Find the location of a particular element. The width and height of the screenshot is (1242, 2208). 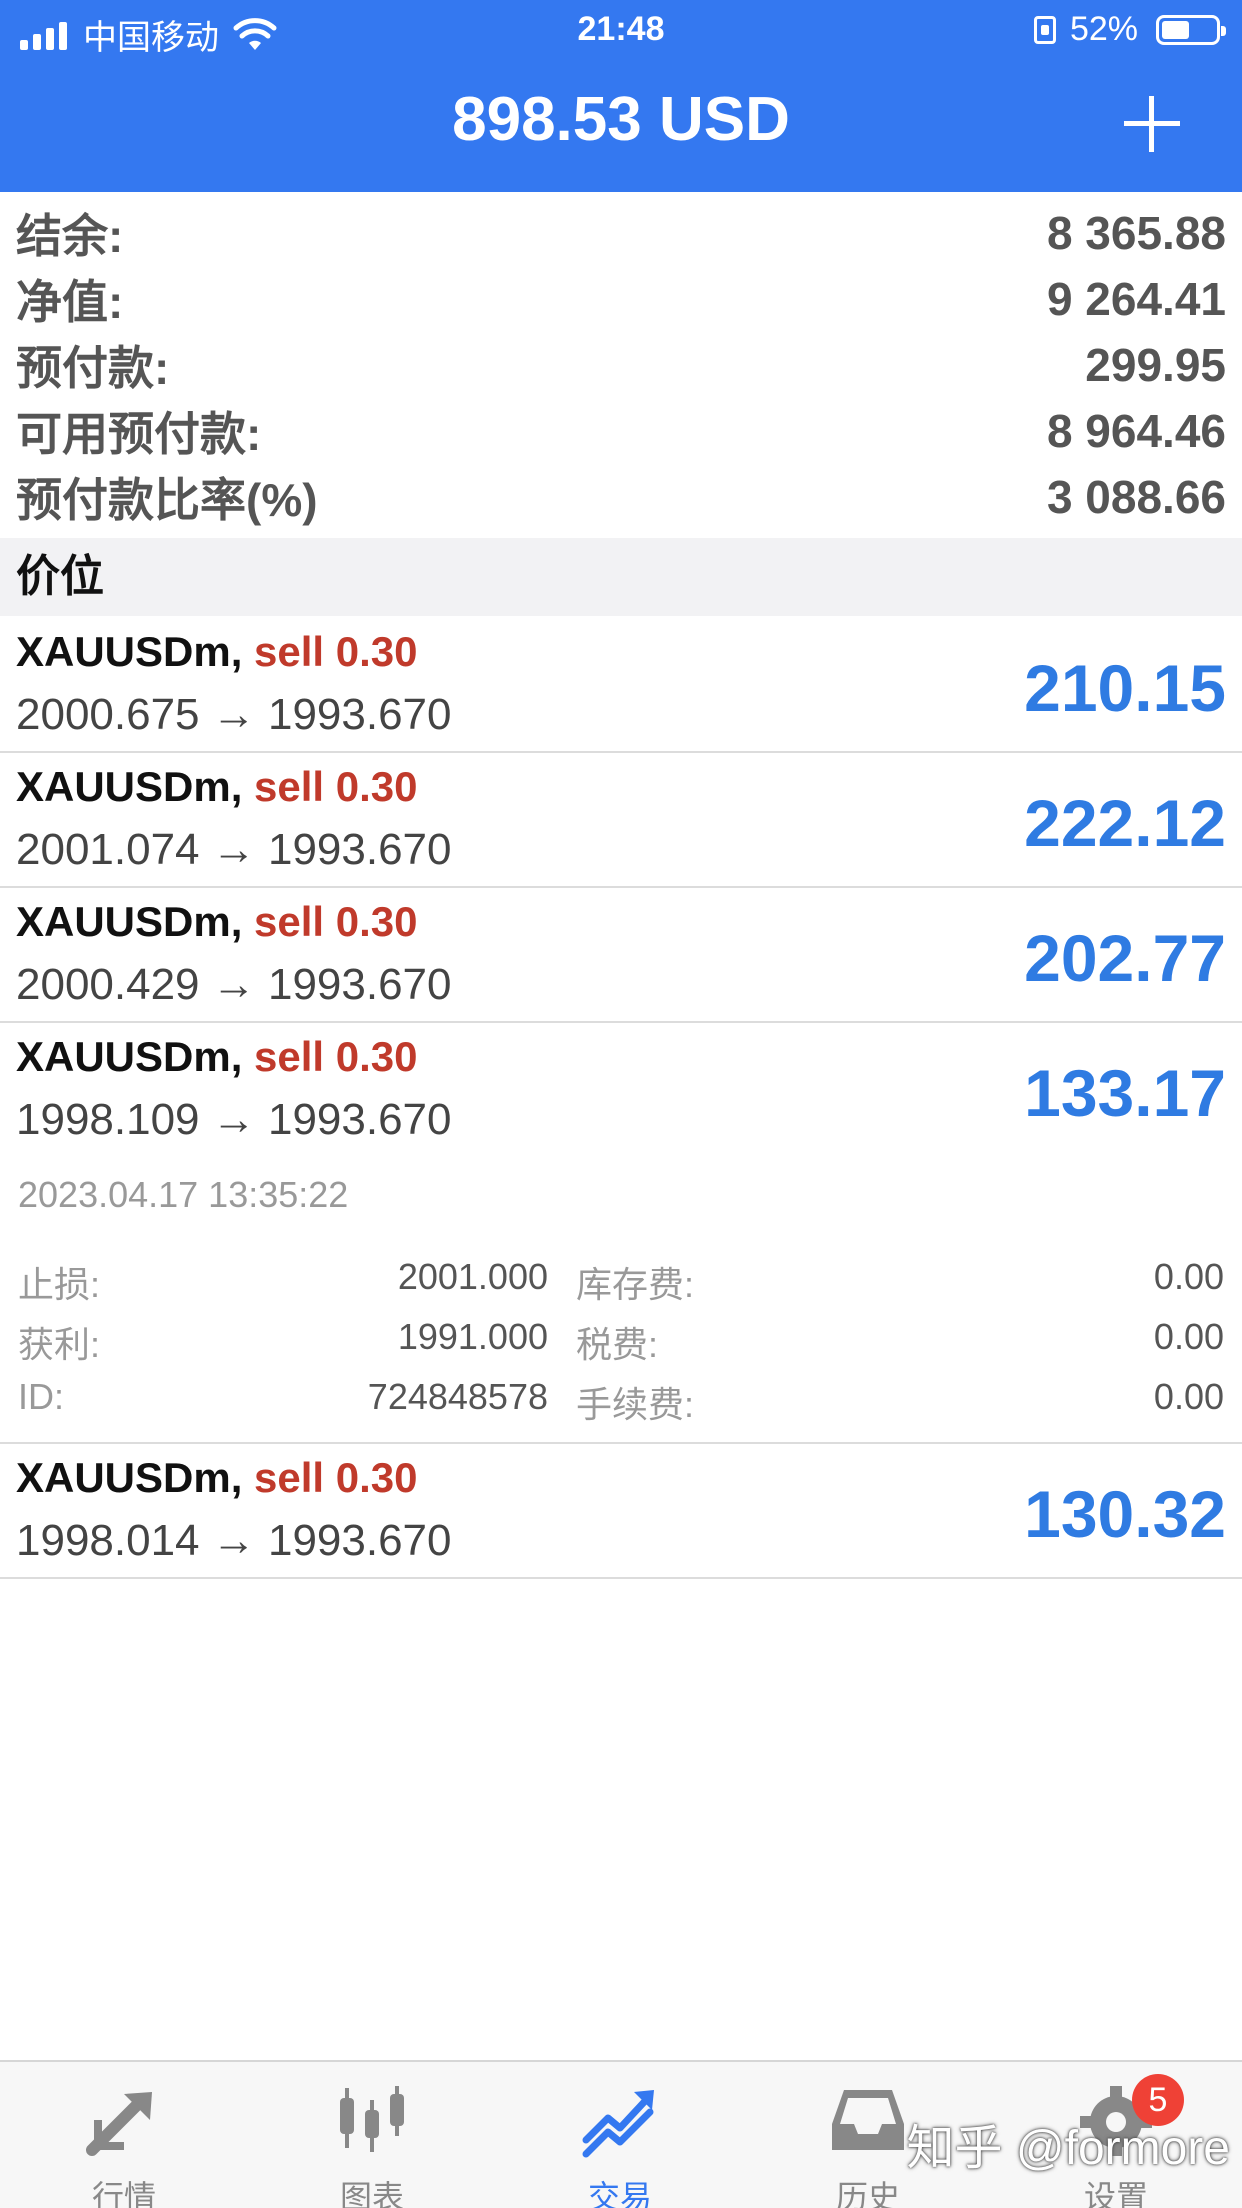

summary-label: 结余: is located at coordinates (70, 236).